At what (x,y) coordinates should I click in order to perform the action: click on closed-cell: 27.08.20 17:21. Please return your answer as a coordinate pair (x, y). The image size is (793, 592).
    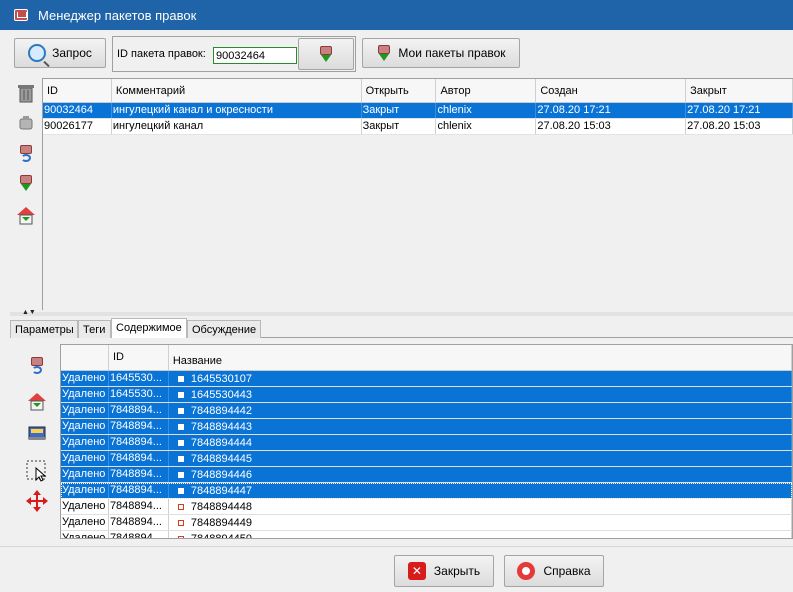
    Looking at the image, I should click on (739, 110).